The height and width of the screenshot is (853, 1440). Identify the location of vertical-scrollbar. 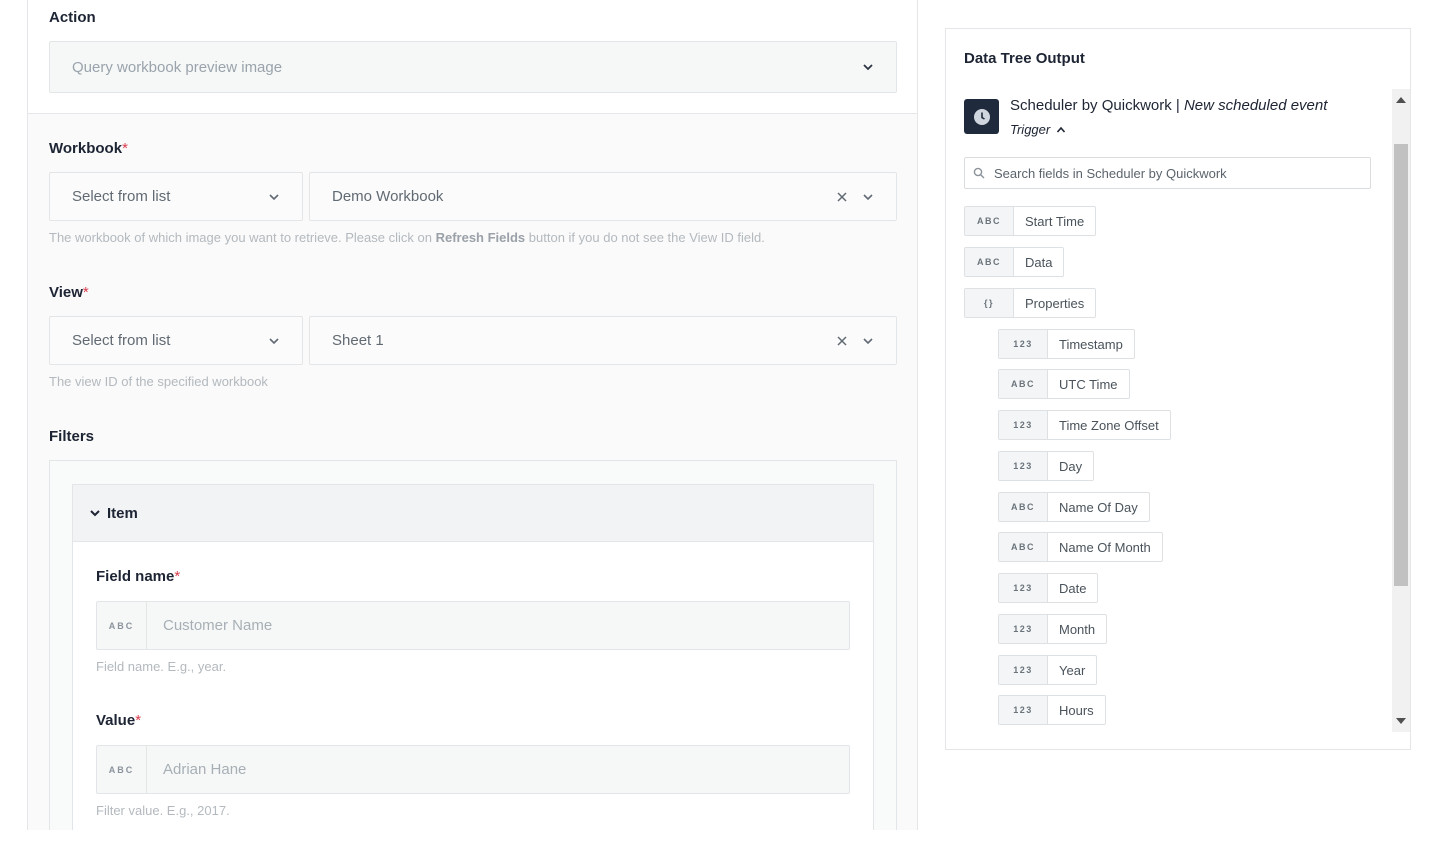
(1401, 410).